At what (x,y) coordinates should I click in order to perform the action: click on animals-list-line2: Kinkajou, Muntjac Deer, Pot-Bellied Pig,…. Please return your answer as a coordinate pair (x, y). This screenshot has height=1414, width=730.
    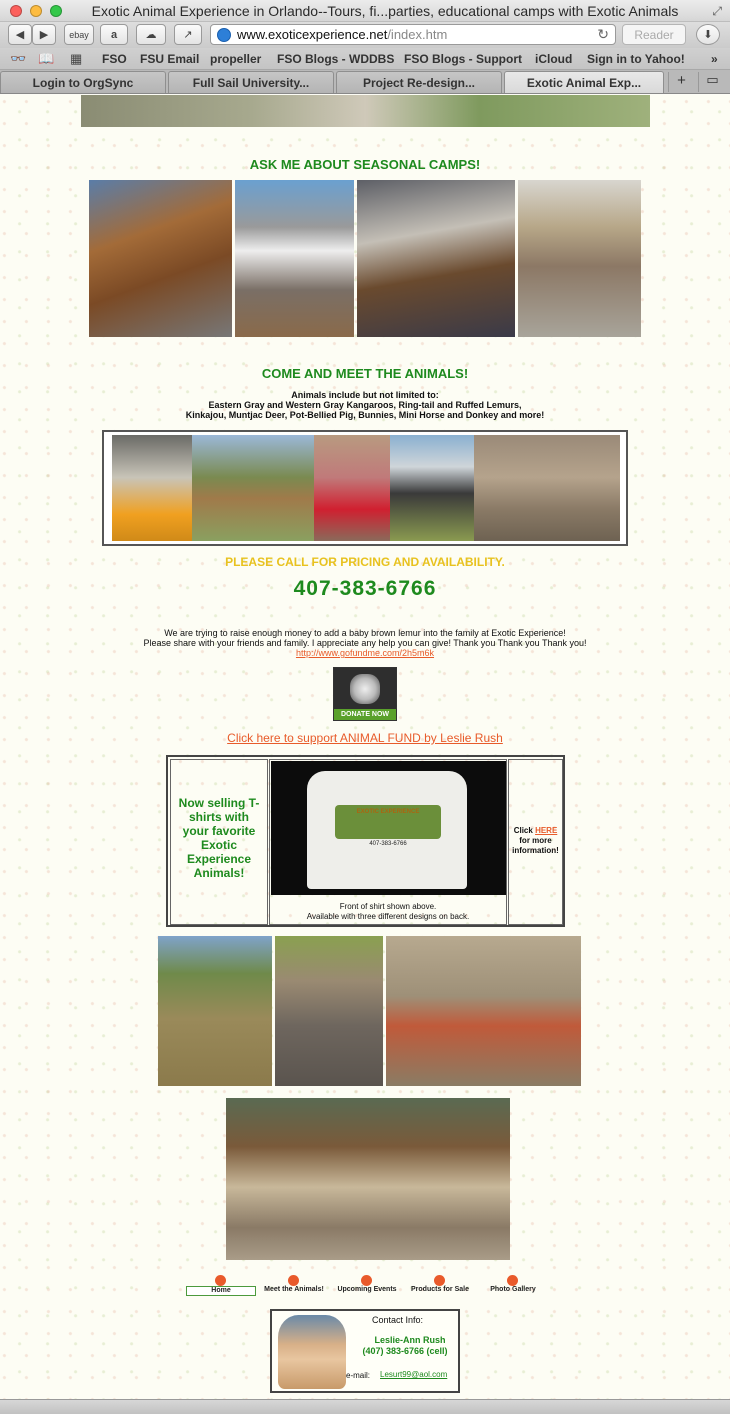
    Looking at the image, I should click on (365, 415).